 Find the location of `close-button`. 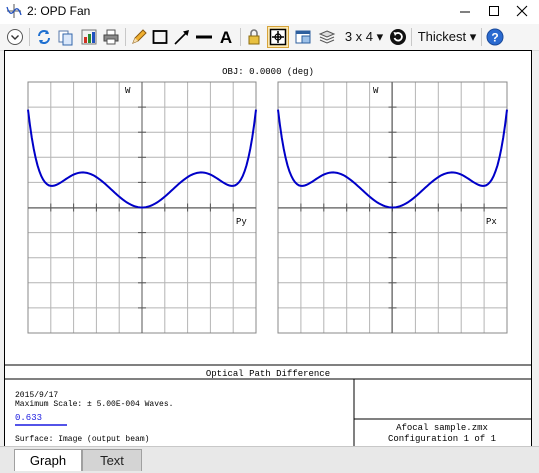

close-button is located at coordinates (522, 11).